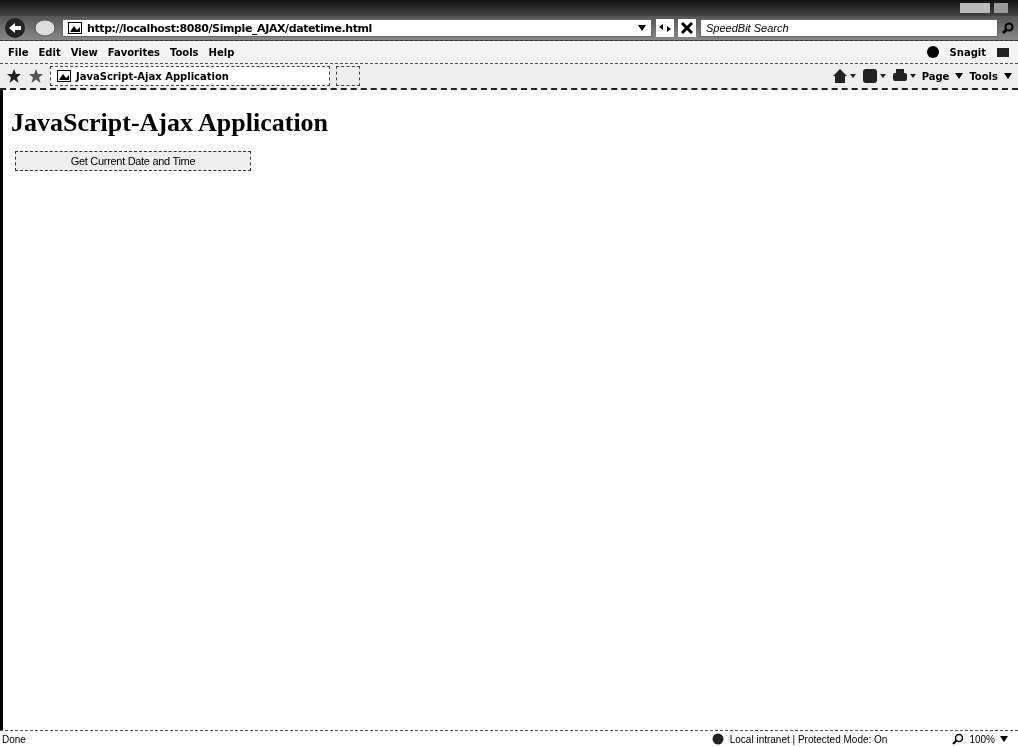  Describe the element at coordinates (133, 161) in the screenshot. I see `get-date-time-button: Get Current Date and Time` at that location.